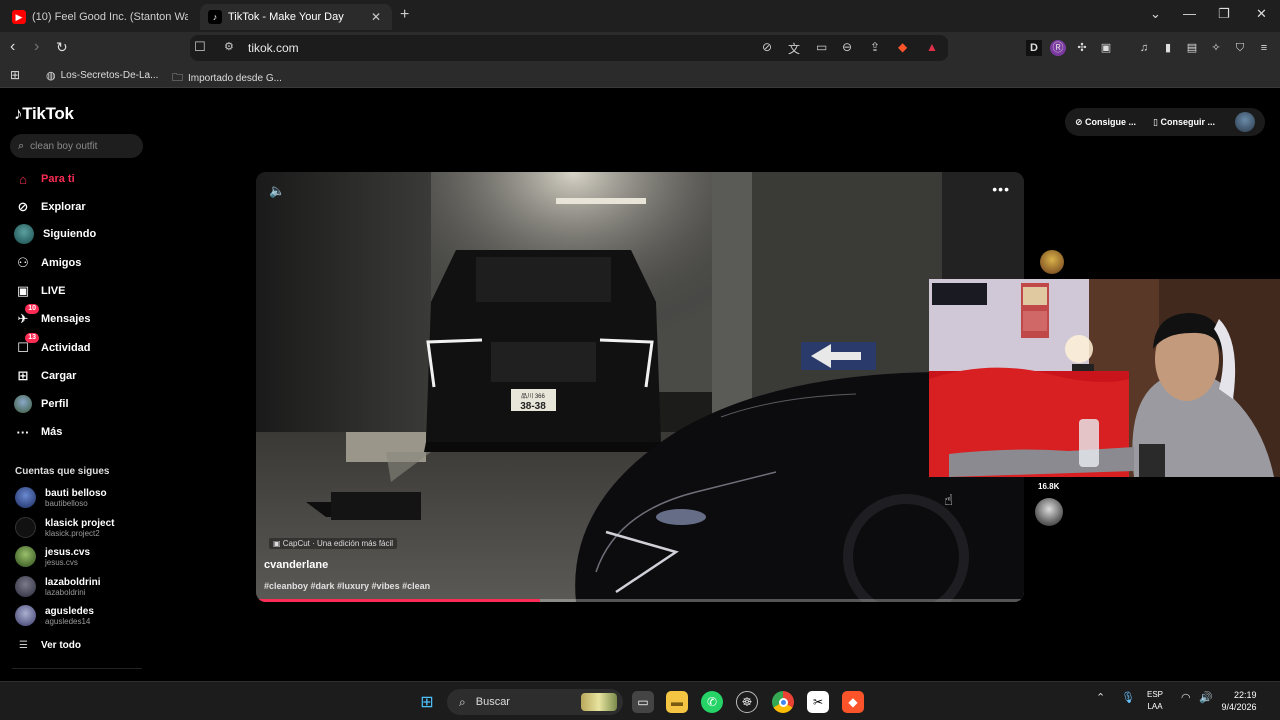 The height and width of the screenshot is (720, 1280). What do you see at coordinates (15, 75) in the screenshot?
I see `apps-grid-icon: ⊞` at bounding box center [15, 75].